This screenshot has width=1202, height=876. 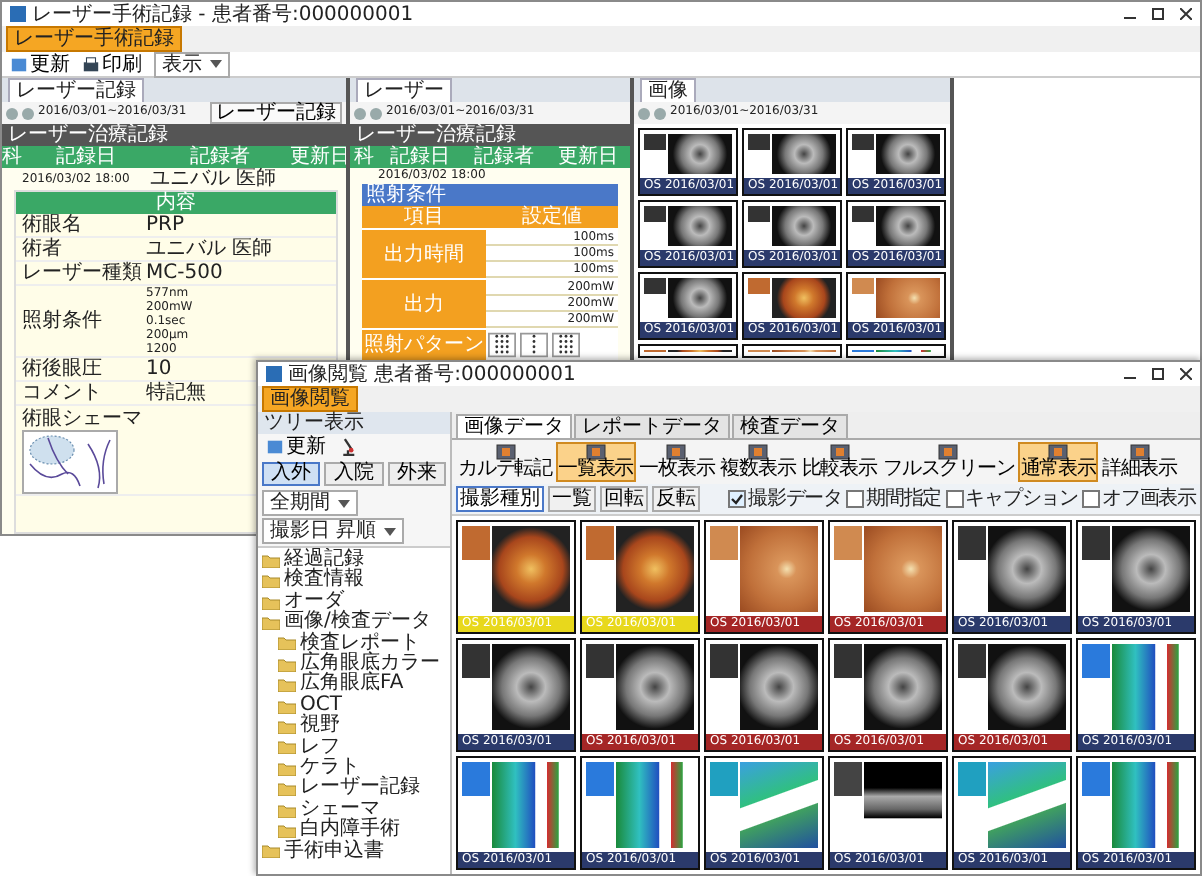 What do you see at coordinates (354, 423) in the screenshot?
I see `panel-title: ツリー表示` at bounding box center [354, 423].